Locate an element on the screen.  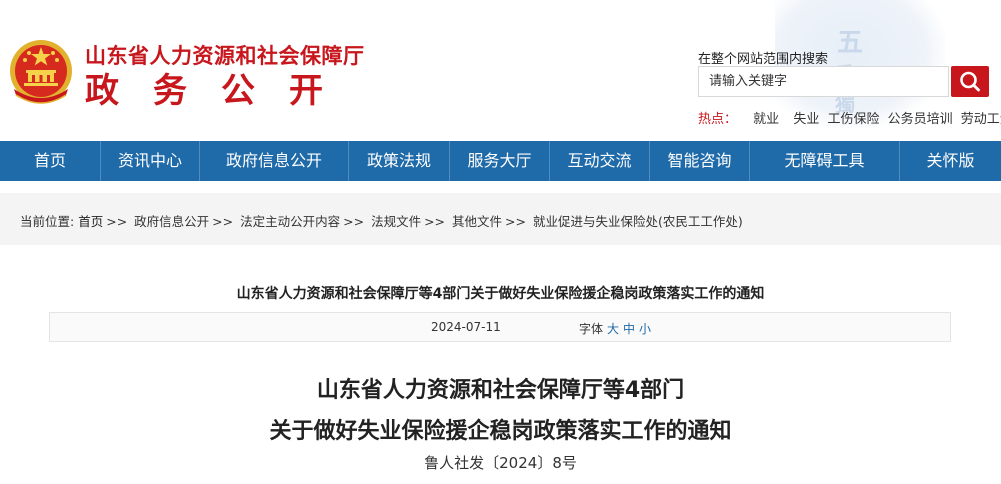
search-button is located at coordinates (970, 81).